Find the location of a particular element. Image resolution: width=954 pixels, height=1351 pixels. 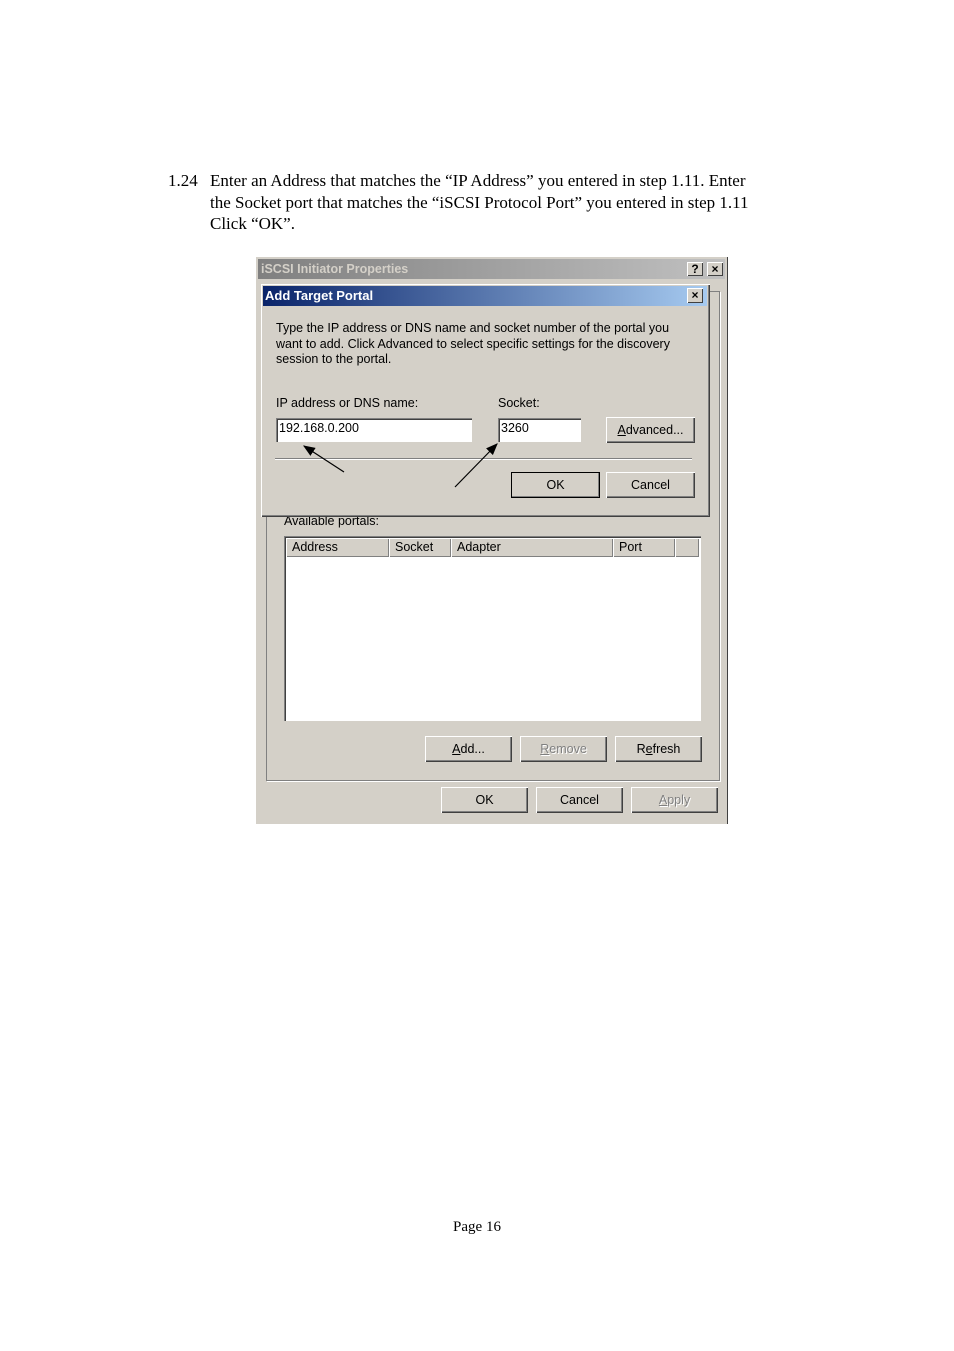

annotation-arrows is located at coordinates (400, 465).